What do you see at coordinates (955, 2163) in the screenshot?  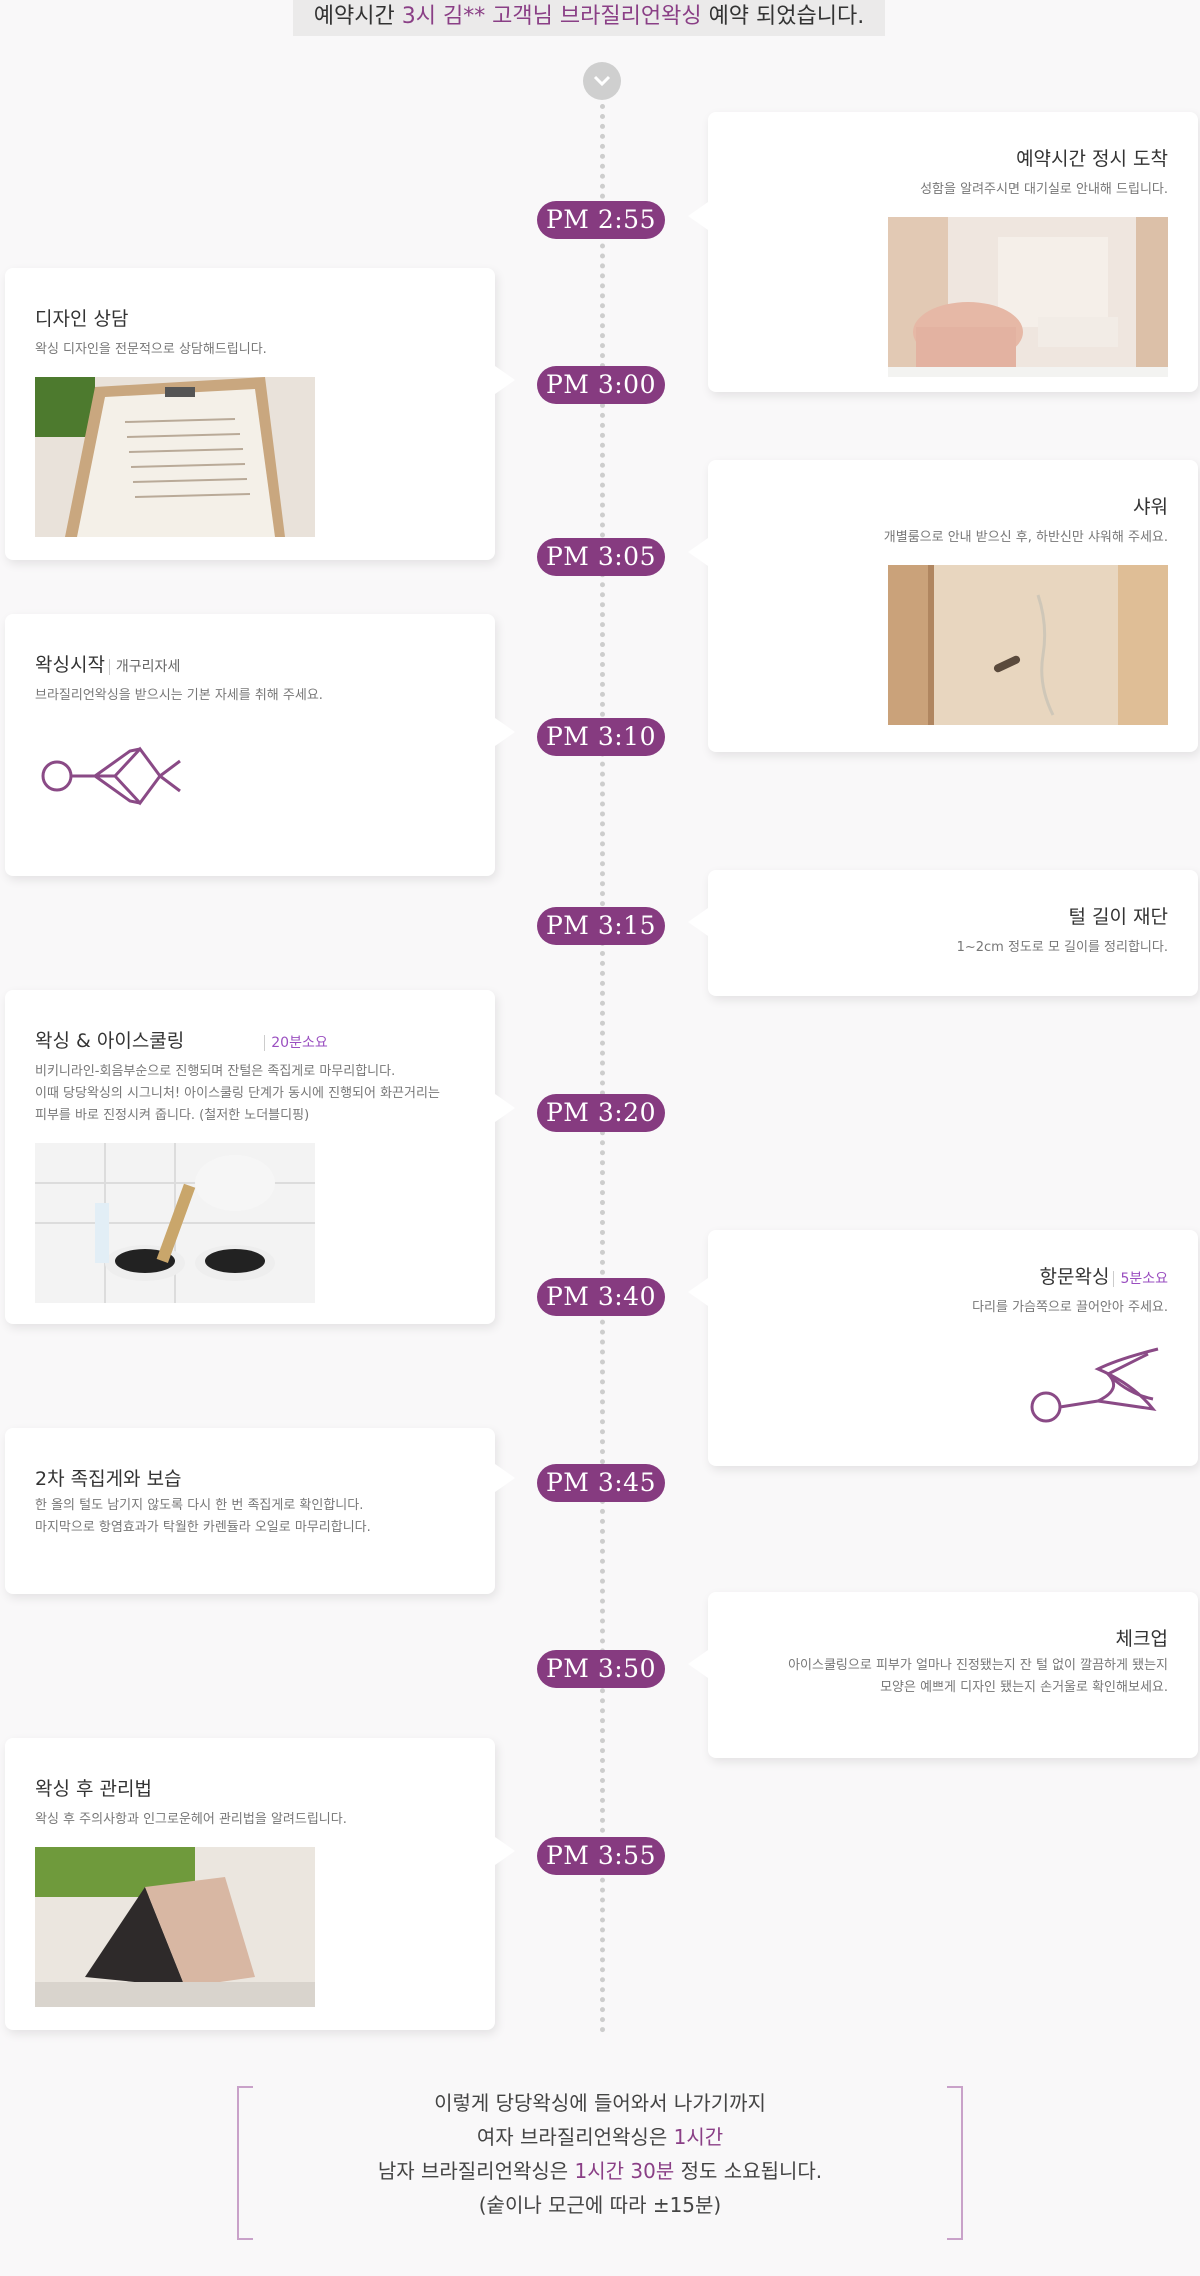 I see `bracket-right` at bounding box center [955, 2163].